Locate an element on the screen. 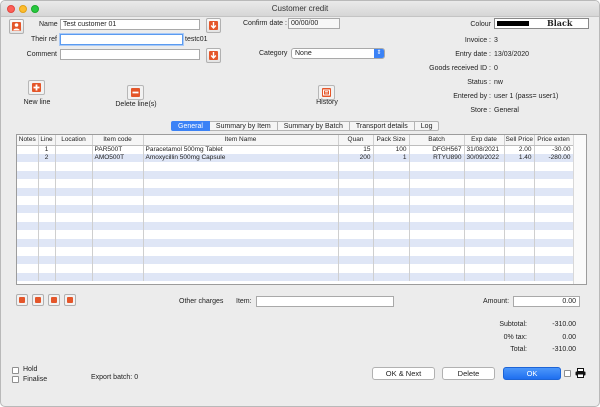 This screenshot has height=407, width=600. column-header-item-code: Item code is located at coordinates (118, 140).